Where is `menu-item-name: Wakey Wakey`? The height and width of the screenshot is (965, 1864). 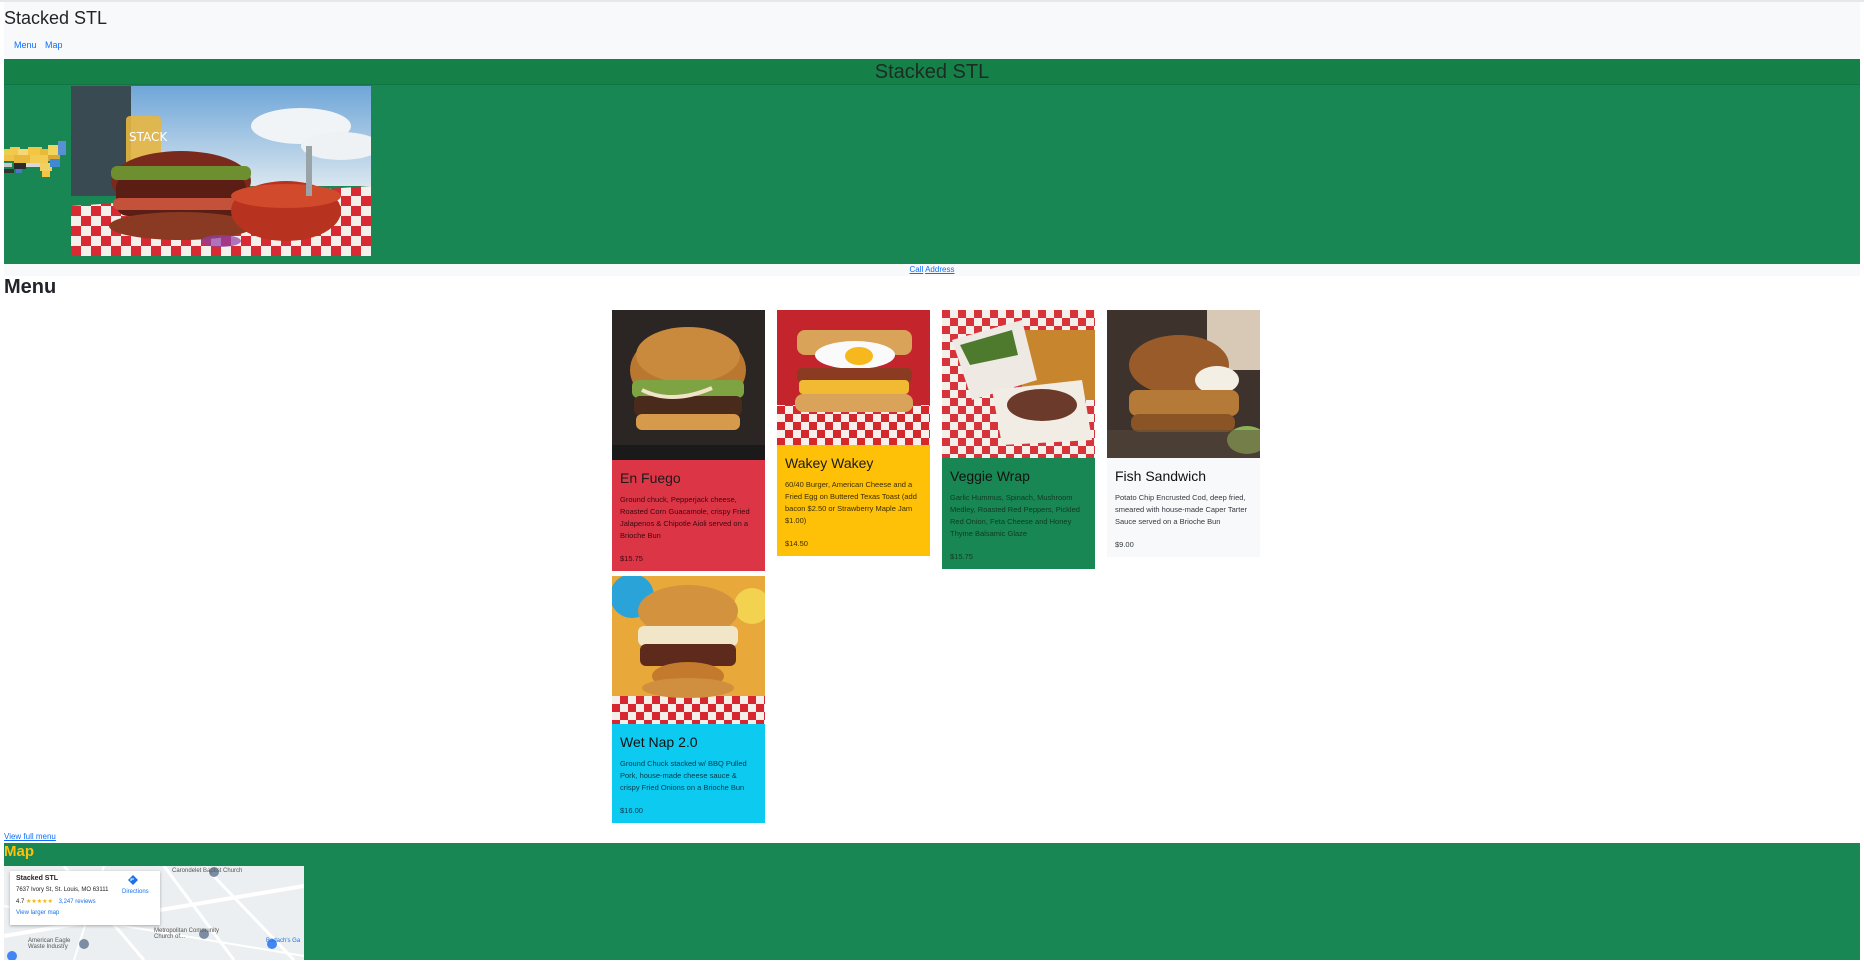 menu-item-name: Wakey Wakey is located at coordinates (829, 463).